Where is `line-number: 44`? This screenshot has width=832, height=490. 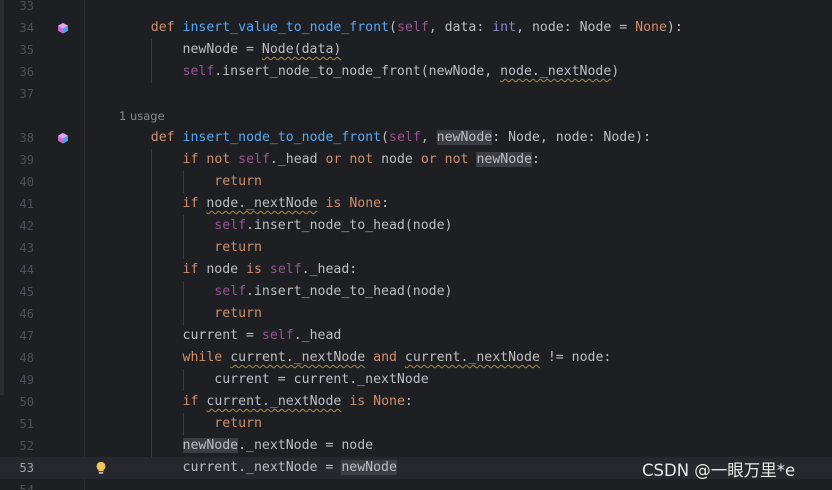 line-number: 44 is located at coordinates (26, 270).